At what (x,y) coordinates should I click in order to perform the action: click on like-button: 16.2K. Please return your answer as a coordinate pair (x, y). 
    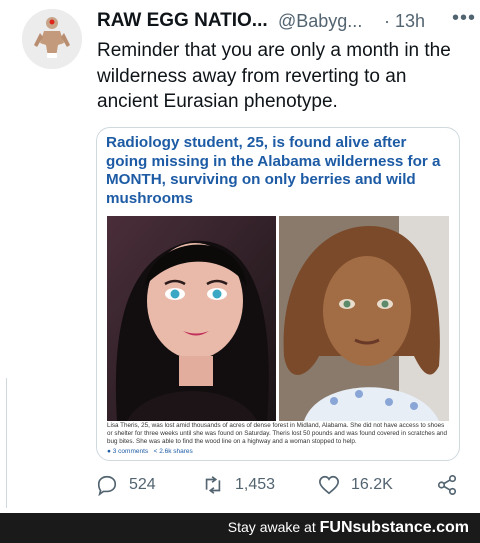
    Looking at the image, I should click on (355, 485).